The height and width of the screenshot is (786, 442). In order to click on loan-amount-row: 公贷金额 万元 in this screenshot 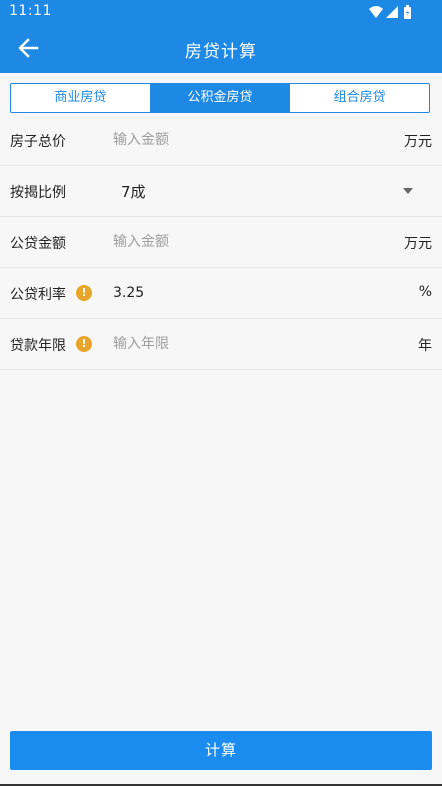, I will do `click(221, 242)`.